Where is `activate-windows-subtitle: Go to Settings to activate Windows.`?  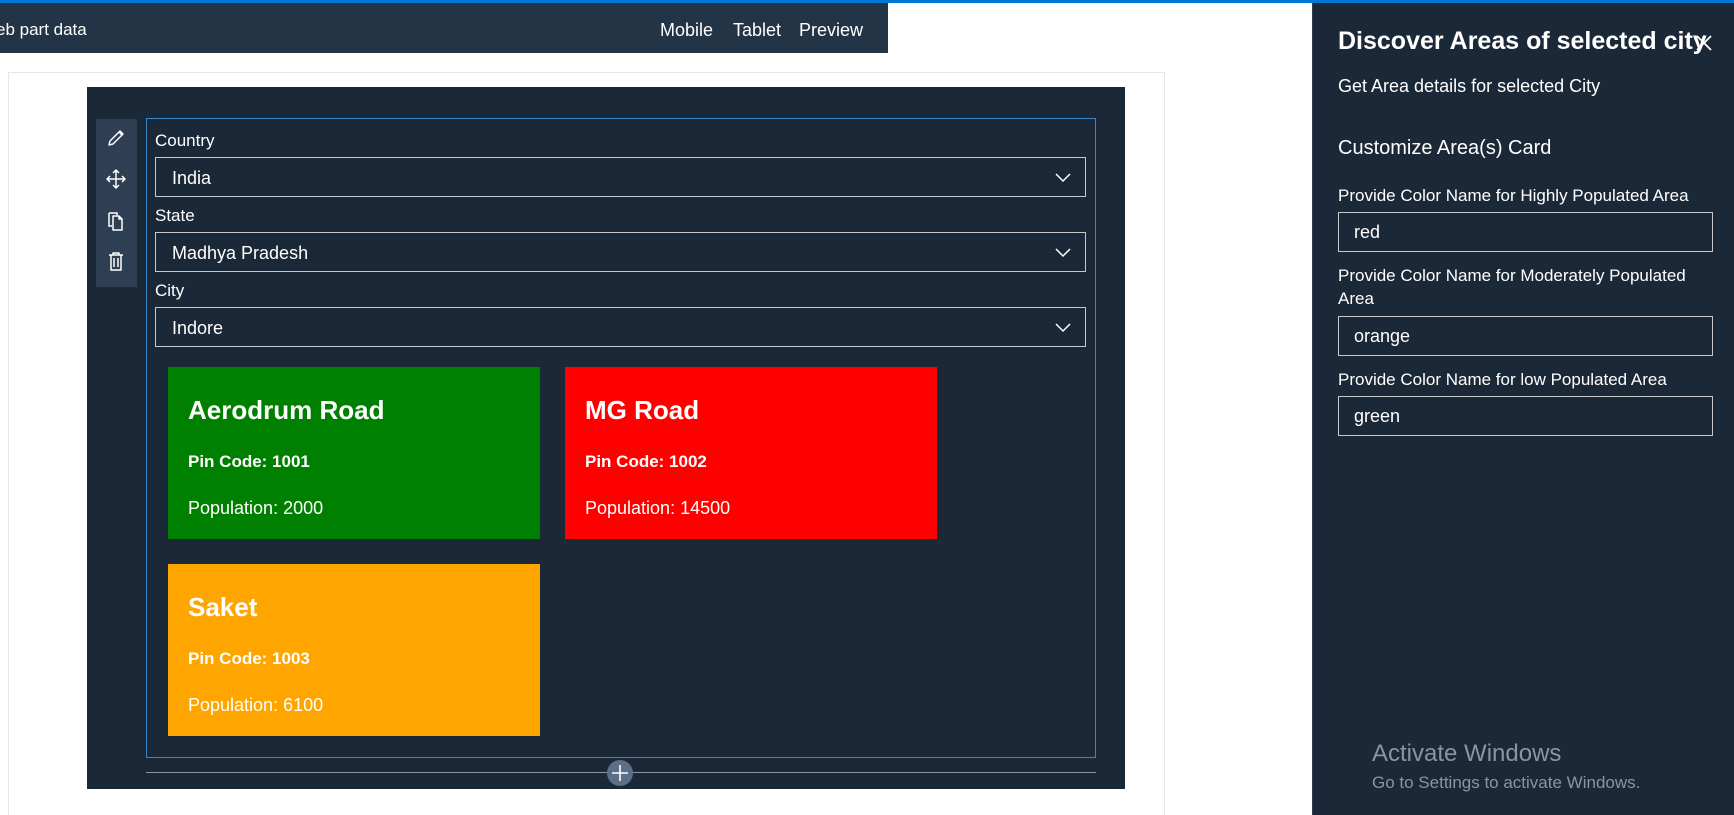
activate-windows-subtitle: Go to Settings to activate Windows. is located at coordinates (1506, 782).